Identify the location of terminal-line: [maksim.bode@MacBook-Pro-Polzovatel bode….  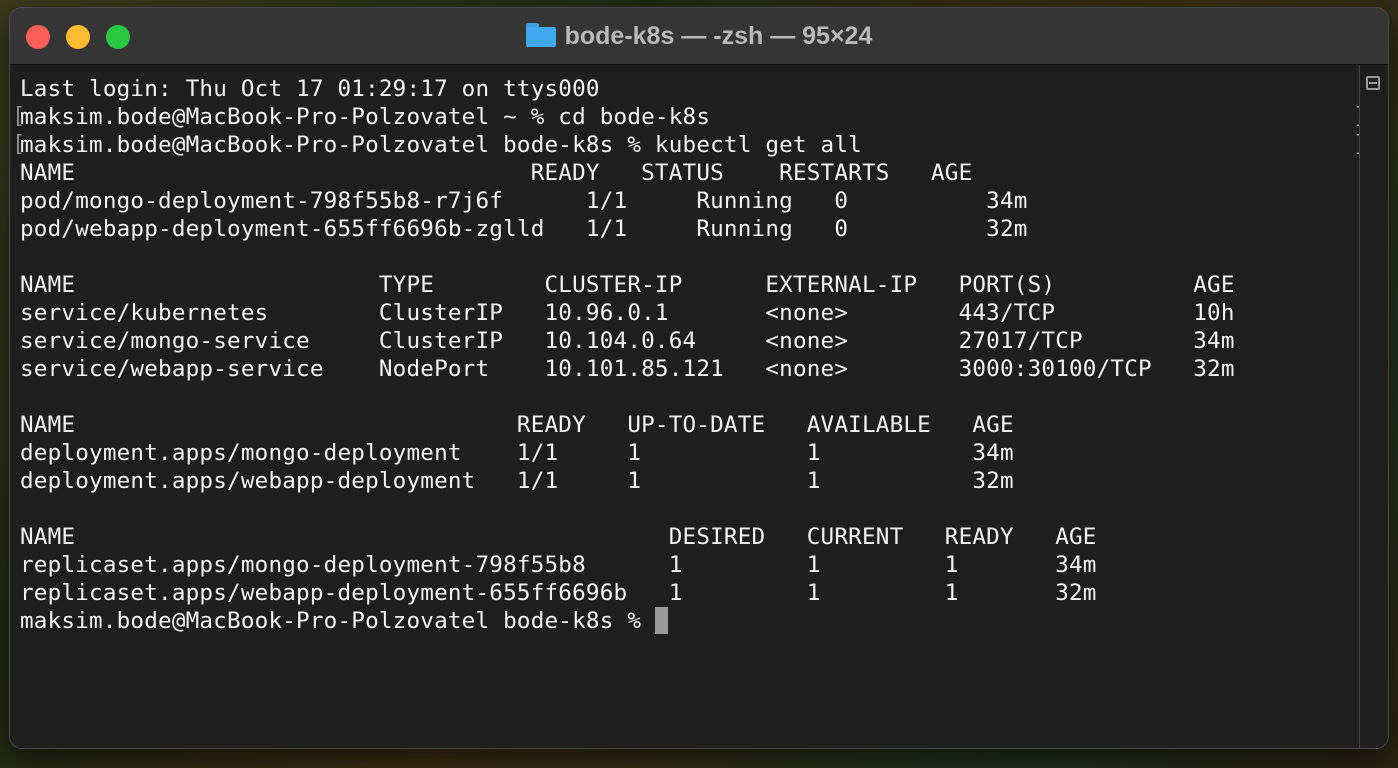
(689, 145).